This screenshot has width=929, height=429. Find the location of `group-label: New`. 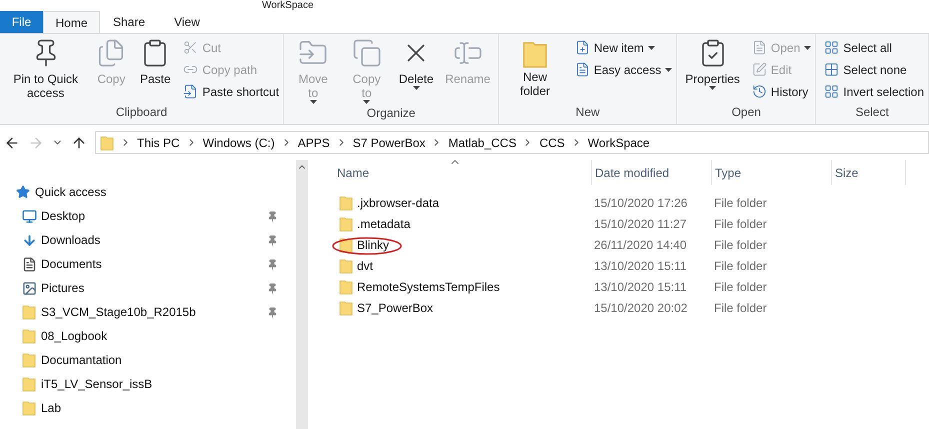

group-label: New is located at coordinates (587, 112).